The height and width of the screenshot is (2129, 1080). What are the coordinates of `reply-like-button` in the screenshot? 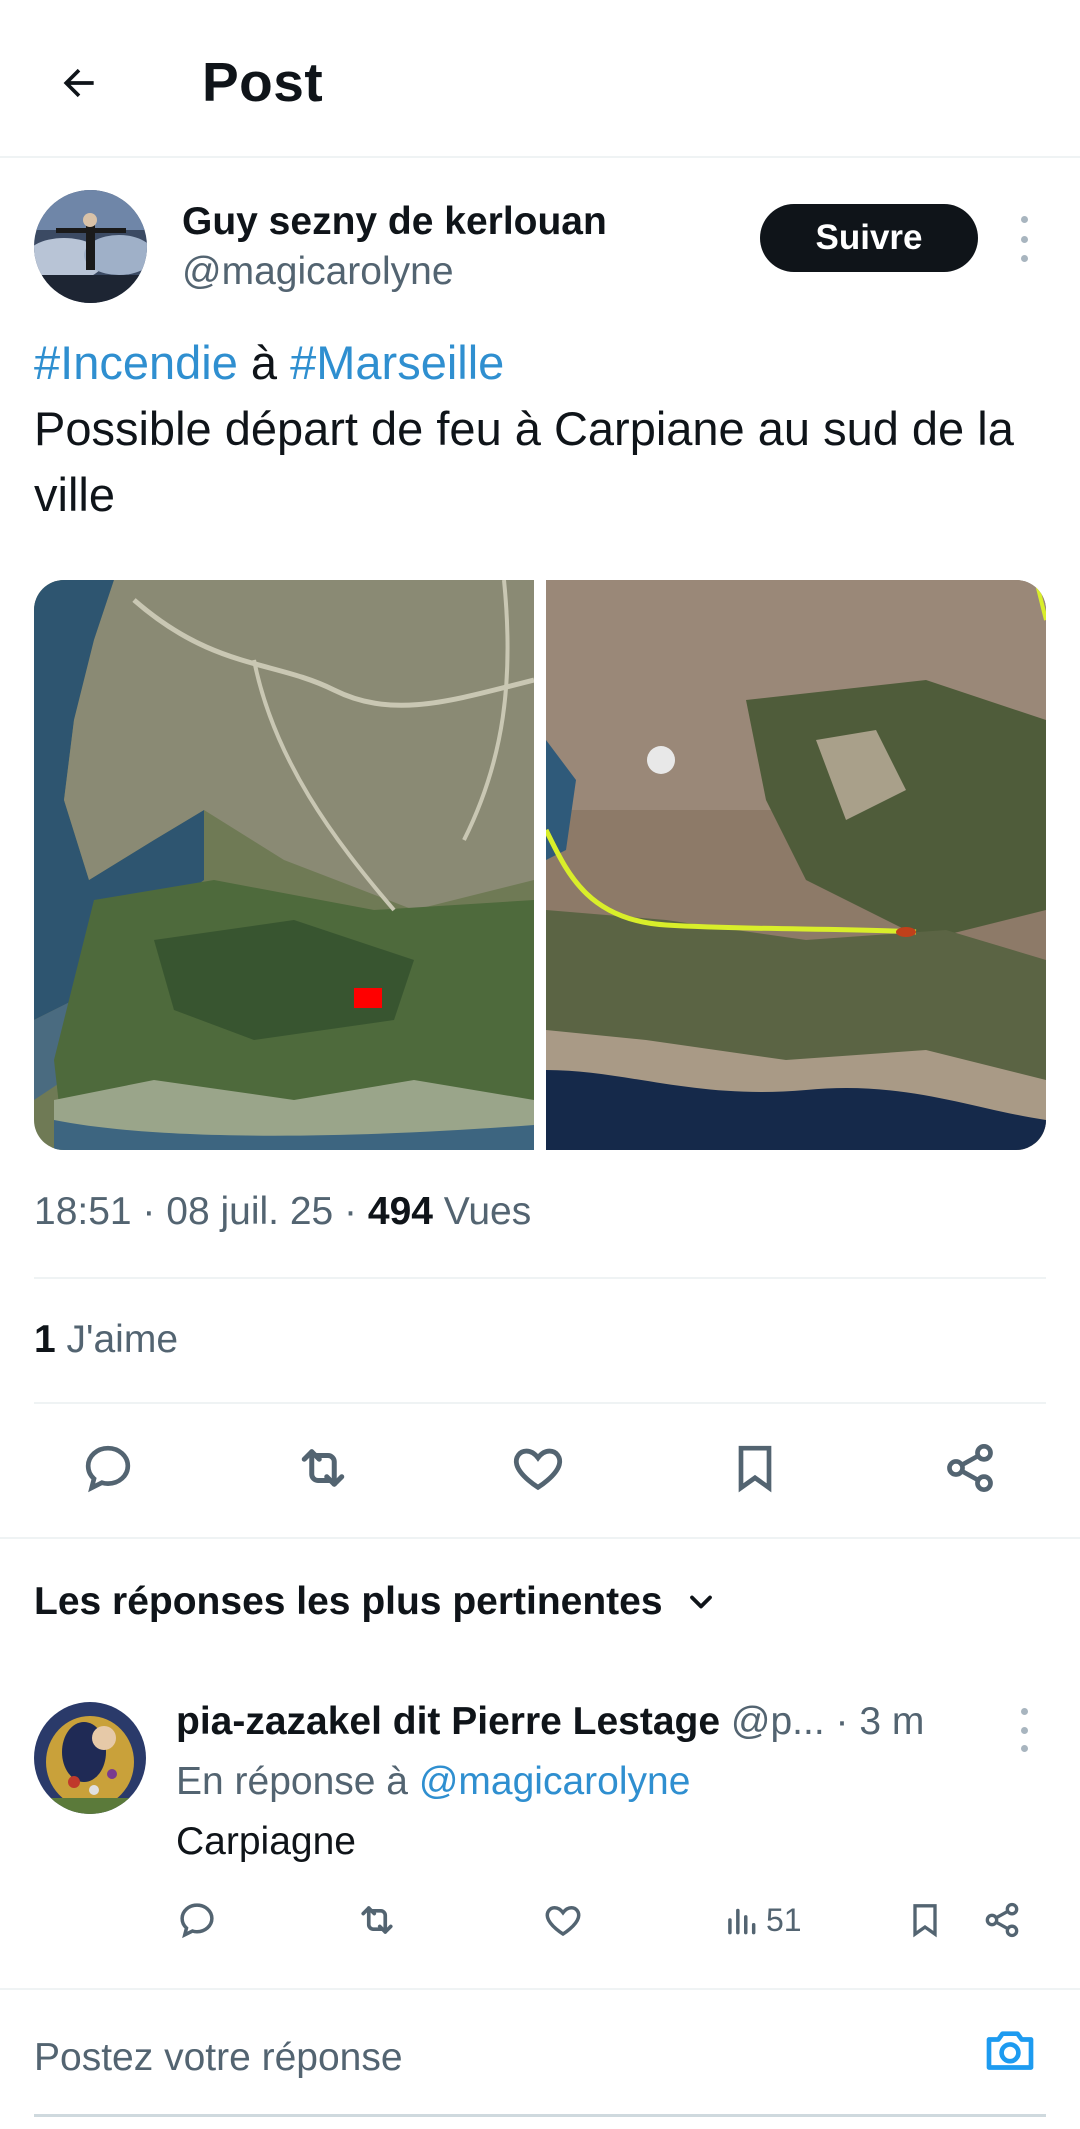 It's located at (563, 1920).